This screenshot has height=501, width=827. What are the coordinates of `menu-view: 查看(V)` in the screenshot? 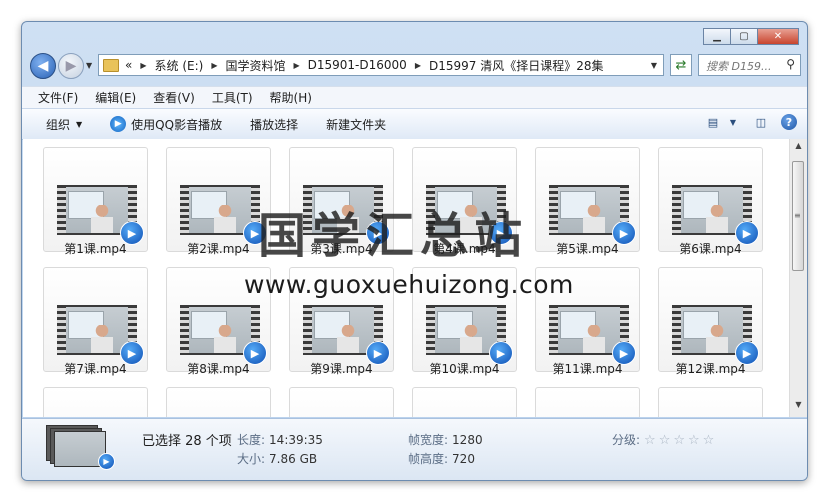 It's located at (174, 97).